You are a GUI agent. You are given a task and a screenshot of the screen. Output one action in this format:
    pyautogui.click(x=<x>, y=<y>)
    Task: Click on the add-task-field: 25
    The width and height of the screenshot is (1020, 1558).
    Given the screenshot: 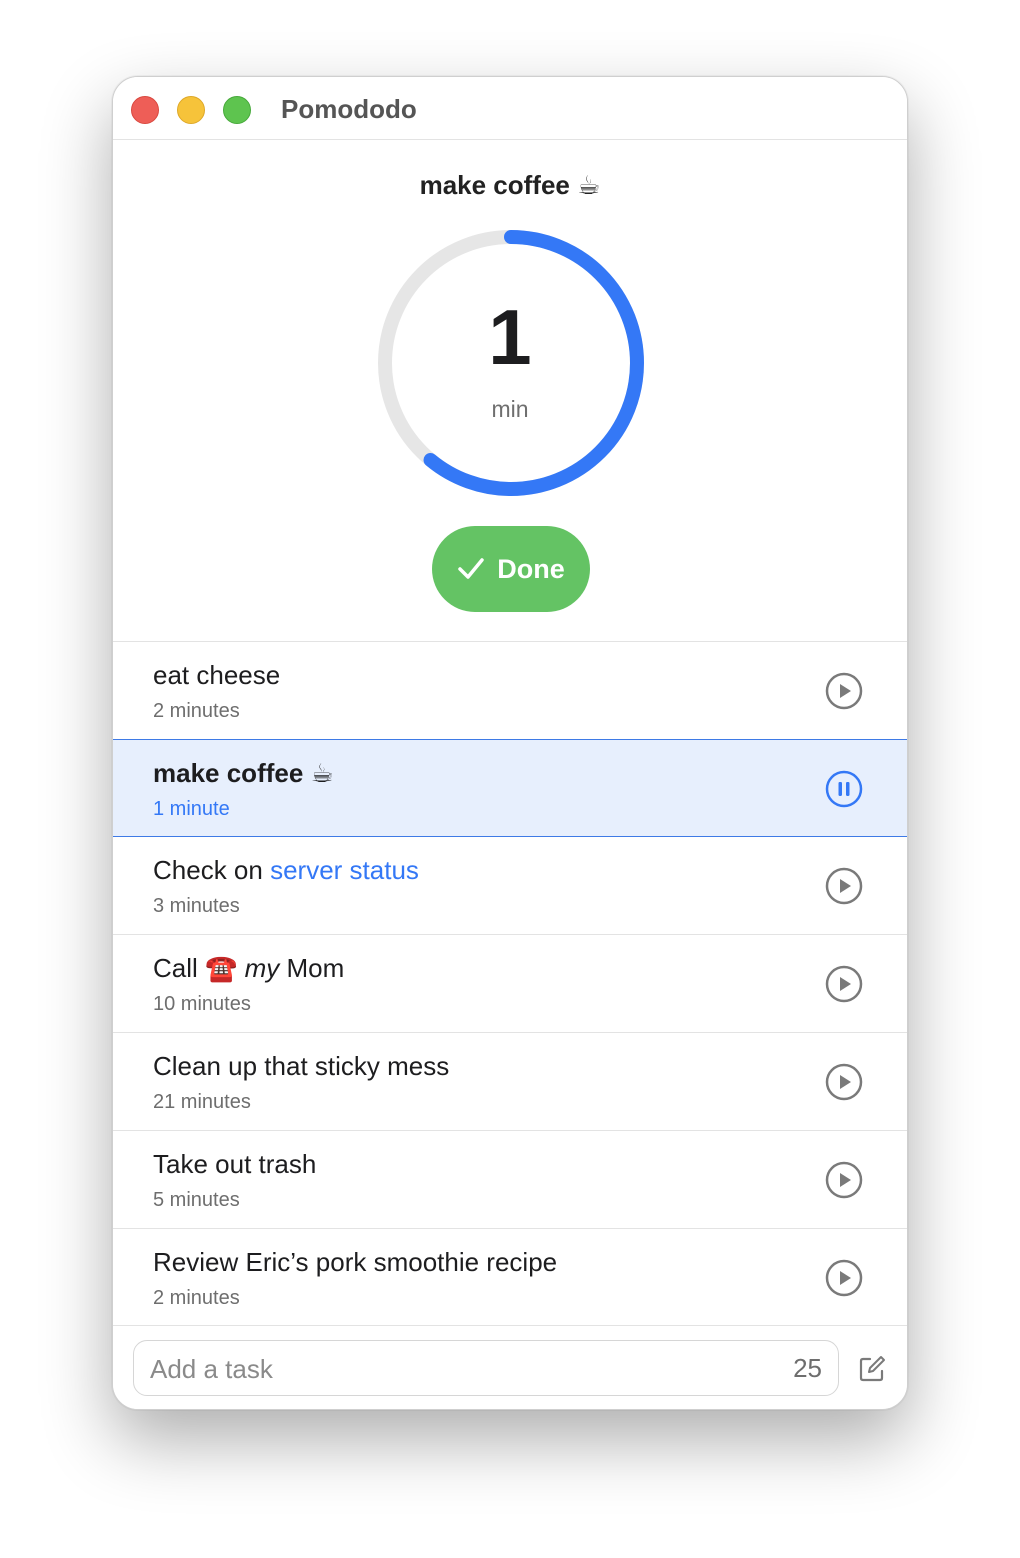 What is the action you would take?
    pyautogui.click(x=486, y=1368)
    